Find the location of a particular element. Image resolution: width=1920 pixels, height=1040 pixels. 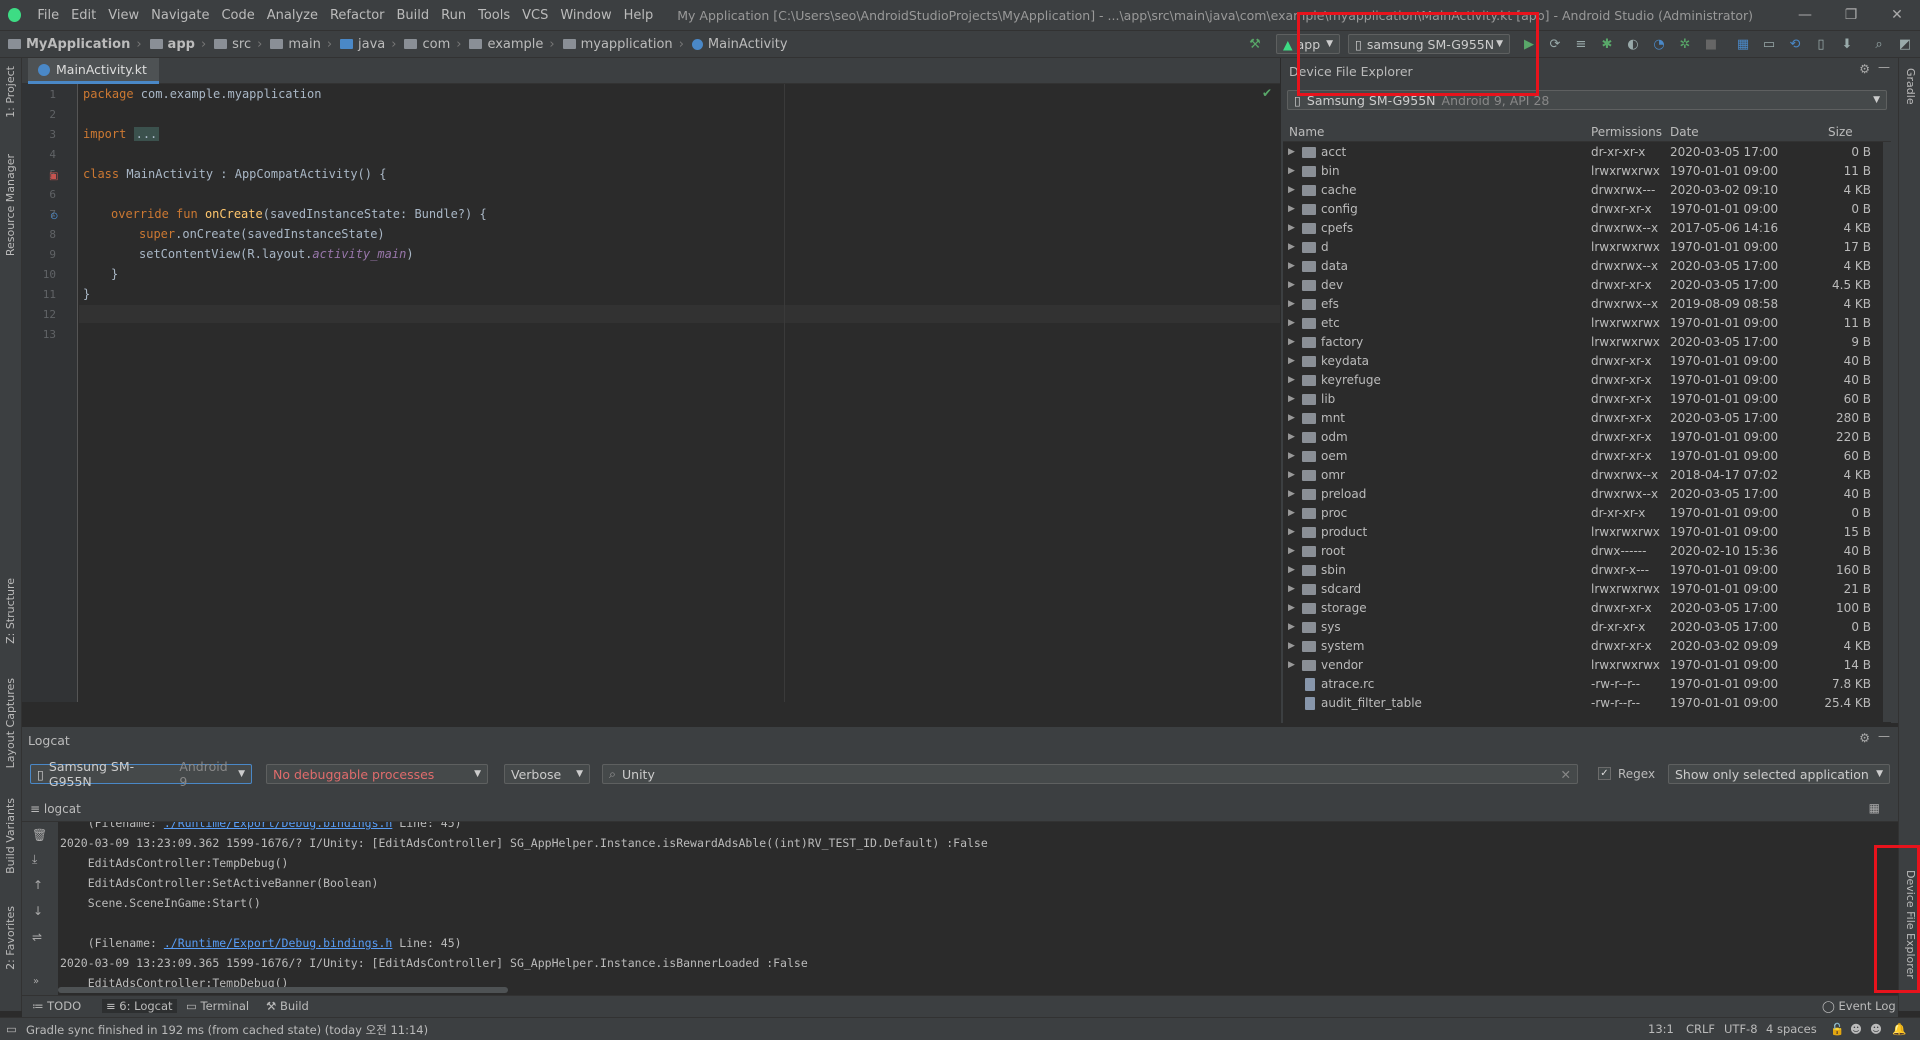

file-row: ▶ cache drwxrwx--- 2020-03-02 09:10 4 KB is located at coordinates (1587, 190).